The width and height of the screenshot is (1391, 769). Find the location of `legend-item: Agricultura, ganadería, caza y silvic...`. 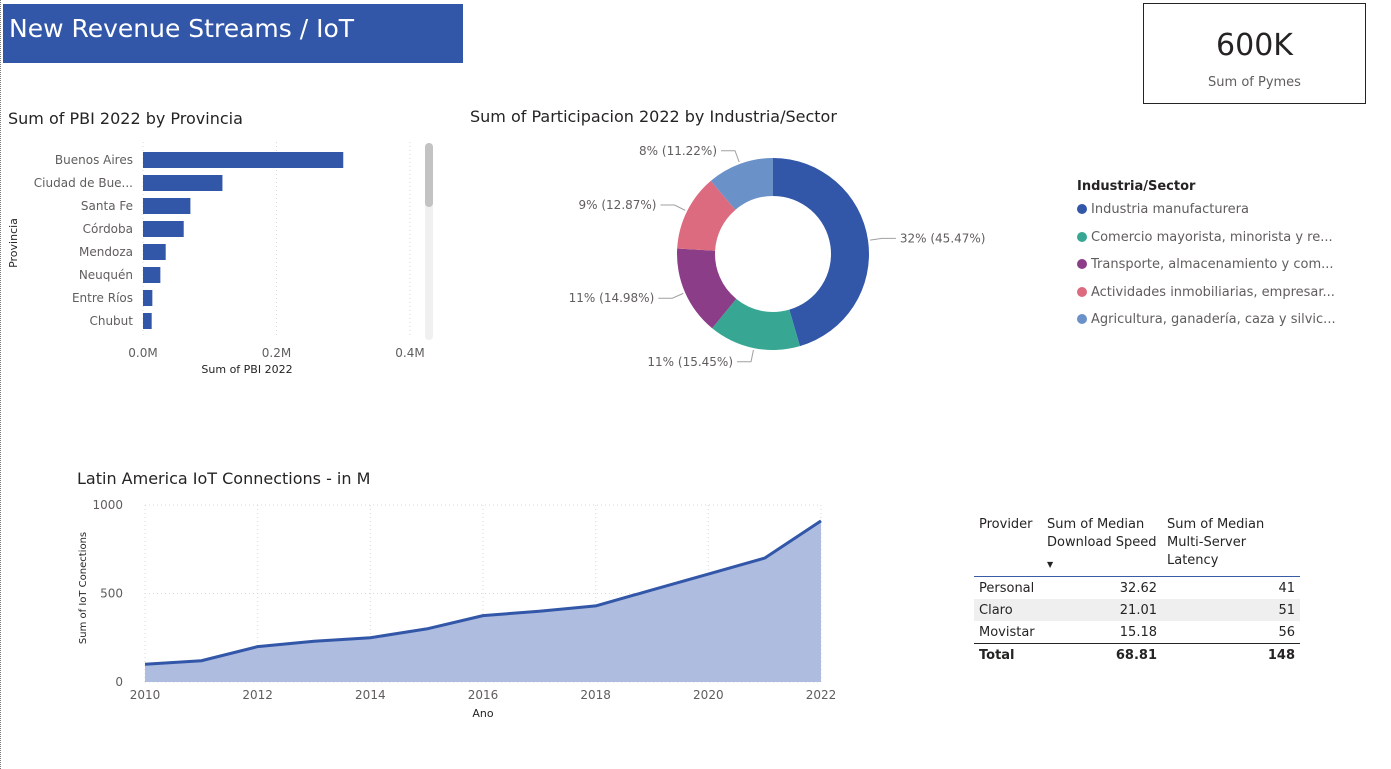

legend-item: Agricultura, ganadería, caza y silvic... is located at coordinates (1206, 321).